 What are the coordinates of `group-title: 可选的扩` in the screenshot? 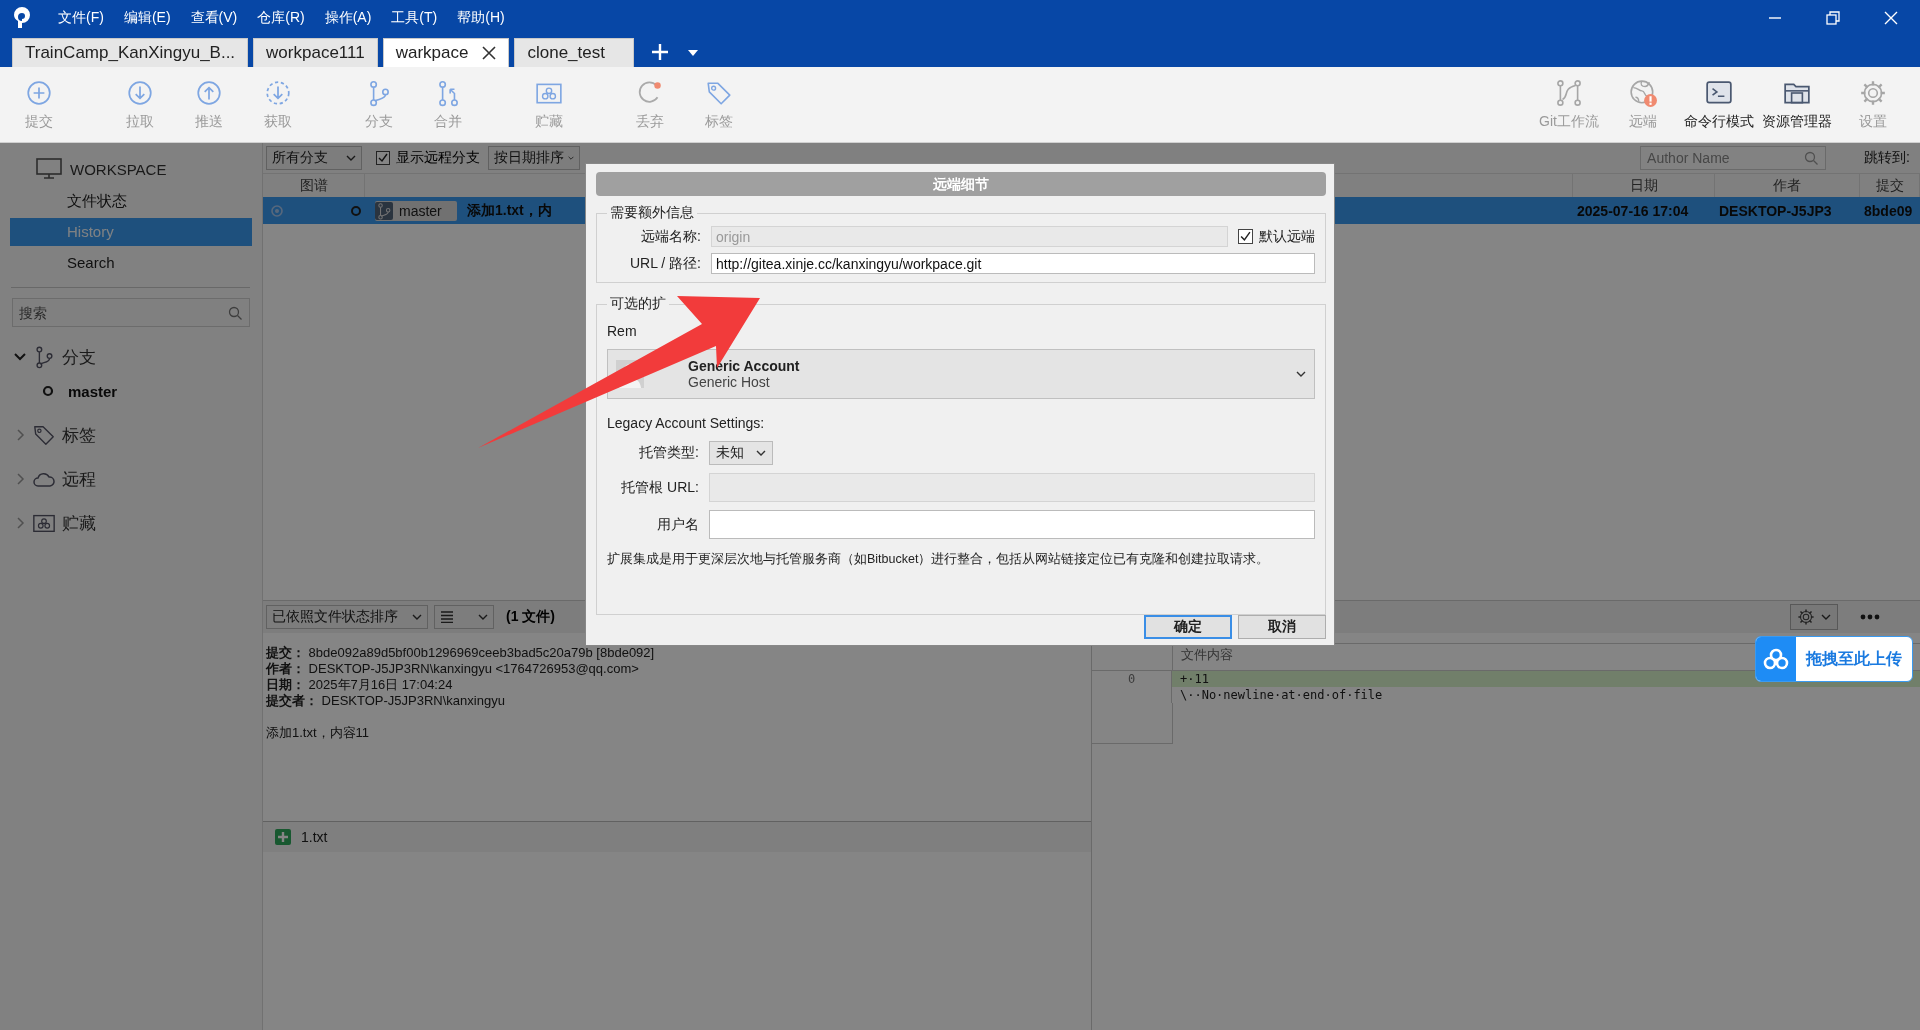 It's located at (638, 304).